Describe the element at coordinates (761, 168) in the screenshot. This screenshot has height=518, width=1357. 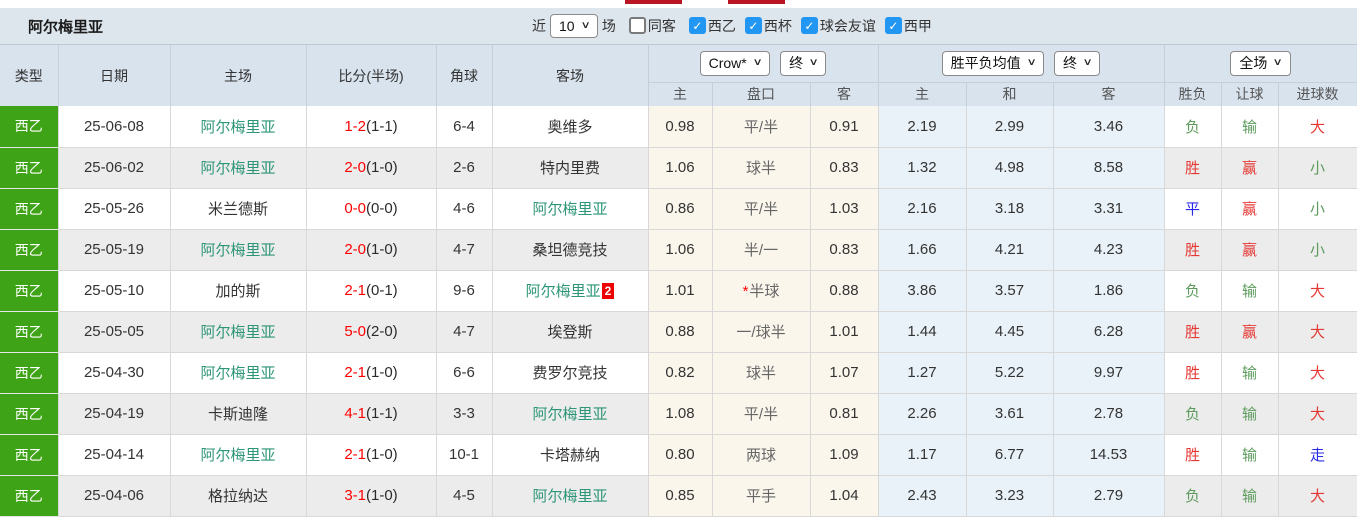
I see `handicap-cell: 球半` at that location.